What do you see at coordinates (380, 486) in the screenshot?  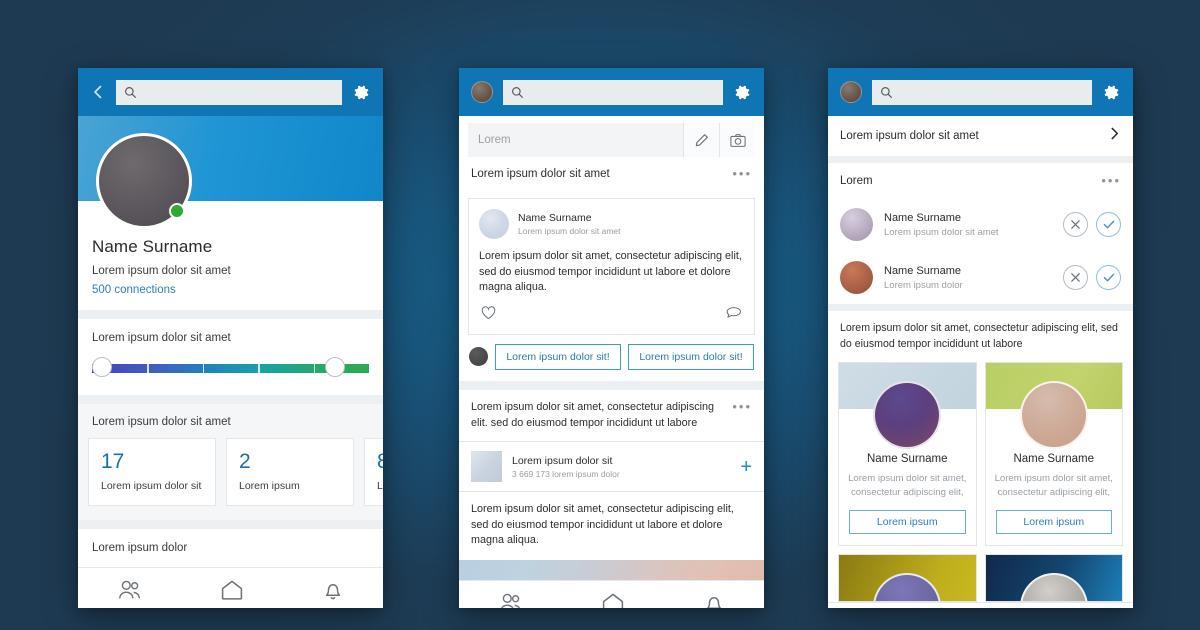 I see `stat-label: Lorem ipsum dolor` at bounding box center [380, 486].